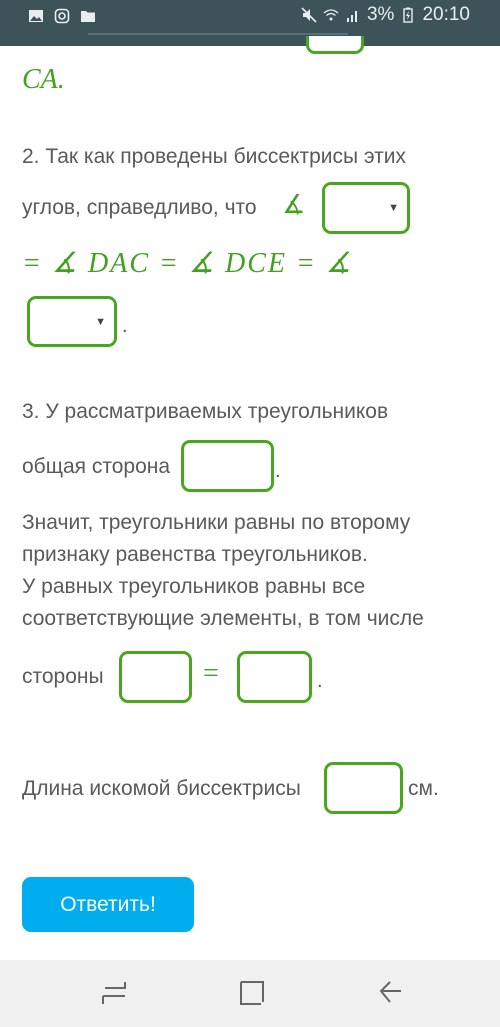 This screenshot has height=1027, width=500. Describe the element at coordinates (366, 208) in the screenshot. I see `angle-select-1: ▼` at that location.